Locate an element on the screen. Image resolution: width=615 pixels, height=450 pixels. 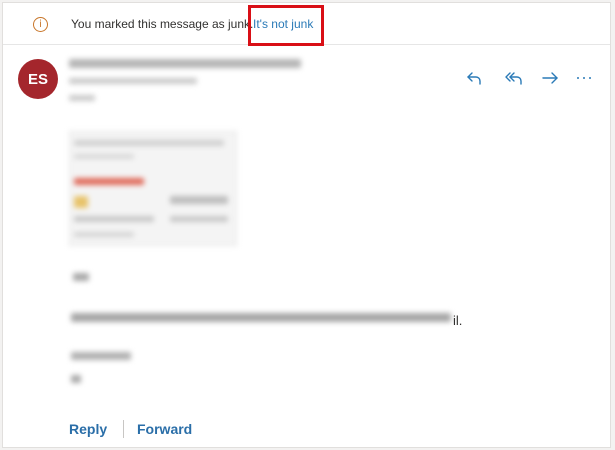
info-icon: i is located at coordinates (40, 24).